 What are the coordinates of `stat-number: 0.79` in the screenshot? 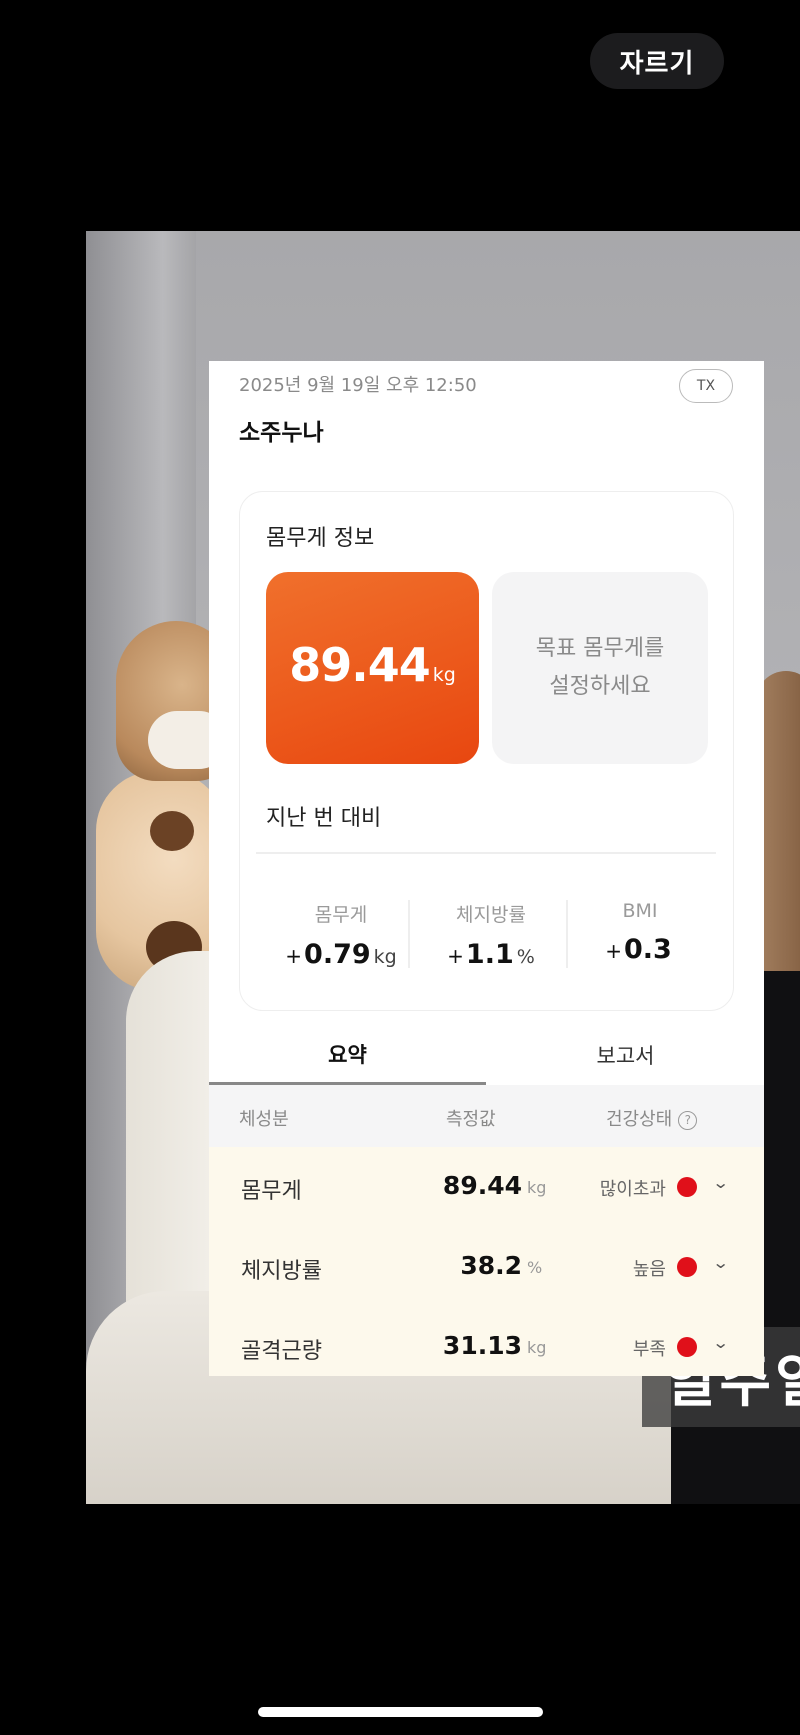 It's located at (337, 954).